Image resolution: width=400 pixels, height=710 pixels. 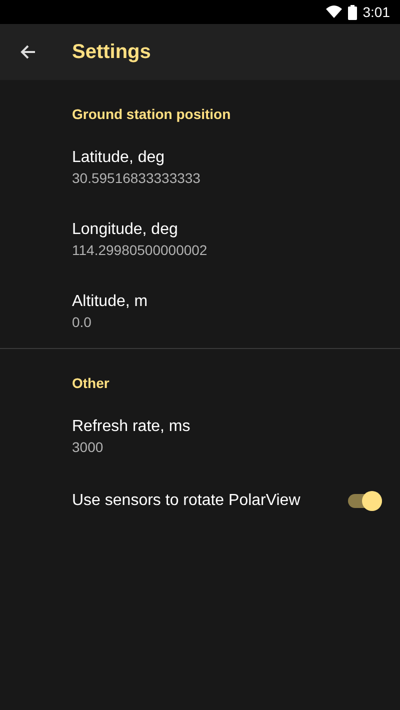 What do you see at coordinates (90, 383) in the screenshot?
I see `category-header: Other` at bounding box center [90, 383].